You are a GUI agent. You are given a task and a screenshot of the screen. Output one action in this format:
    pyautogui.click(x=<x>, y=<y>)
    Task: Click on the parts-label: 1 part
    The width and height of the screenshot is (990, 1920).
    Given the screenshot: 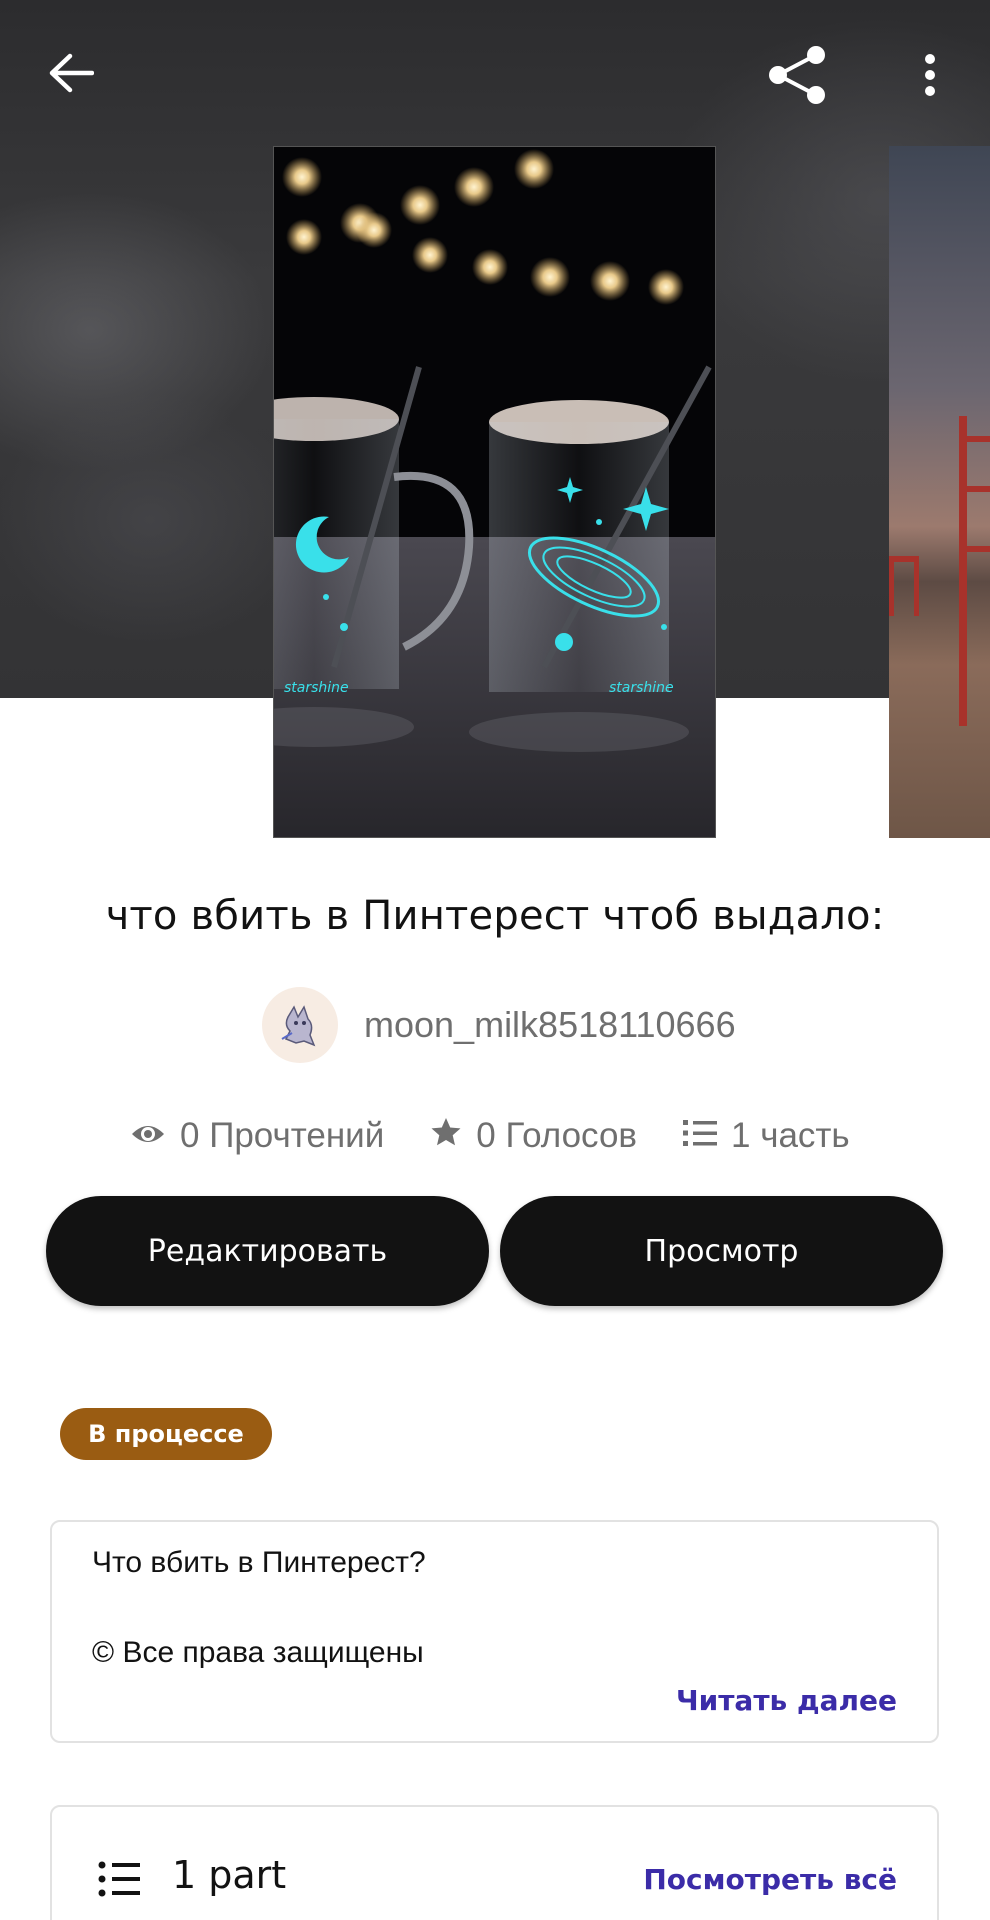 What is the action you would take?
    pyautogui.click(x=229, y=1875)
    